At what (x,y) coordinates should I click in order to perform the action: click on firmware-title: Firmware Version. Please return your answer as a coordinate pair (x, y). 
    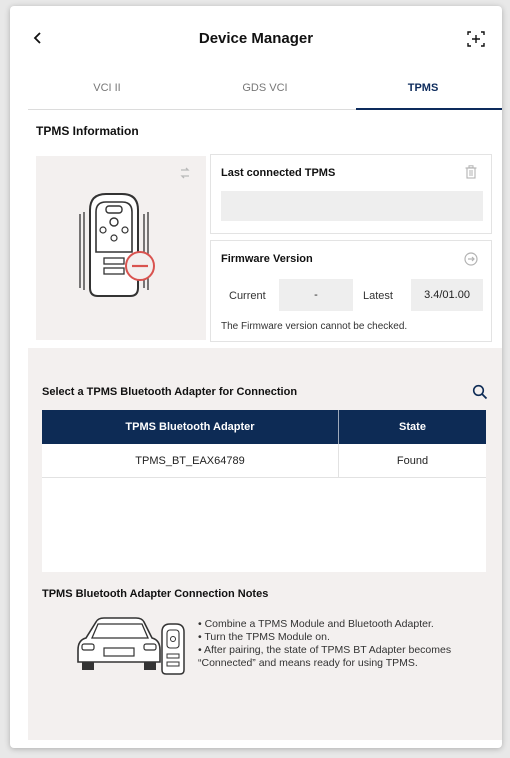
    Looking at the image, I should click on (267, 259).